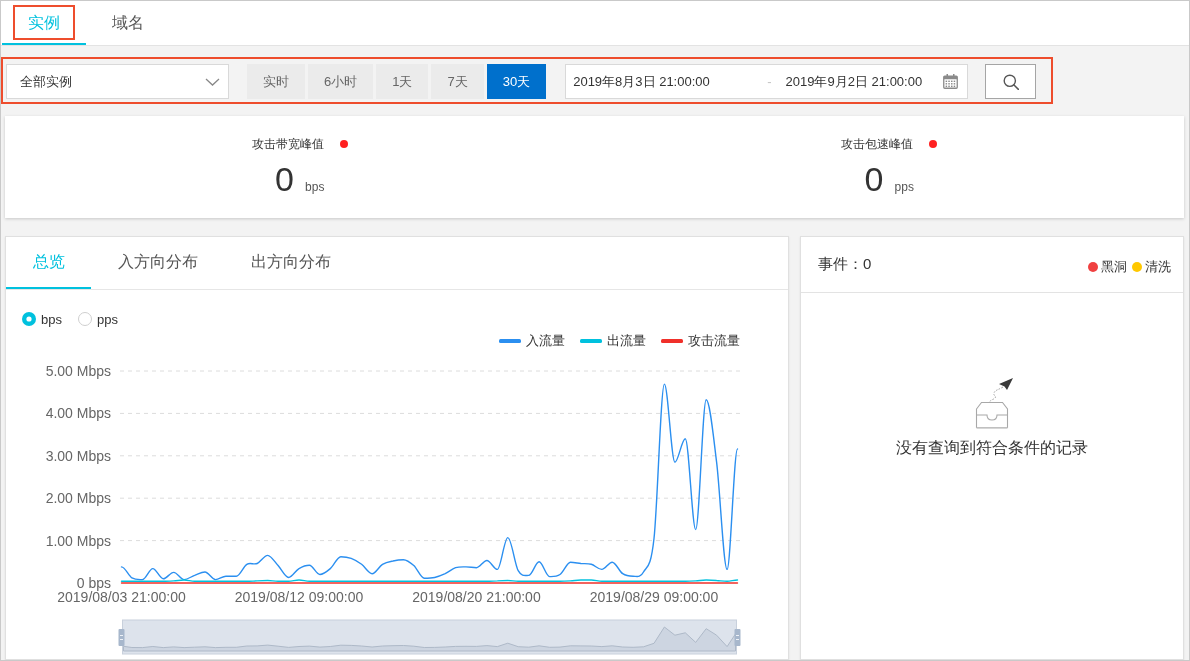 This screenshot has height=661, width=1190. What do you see at coordinates (516, 81) in the screenshot?
I see `time-range-button: 30天` at bounding box center [516, 81].